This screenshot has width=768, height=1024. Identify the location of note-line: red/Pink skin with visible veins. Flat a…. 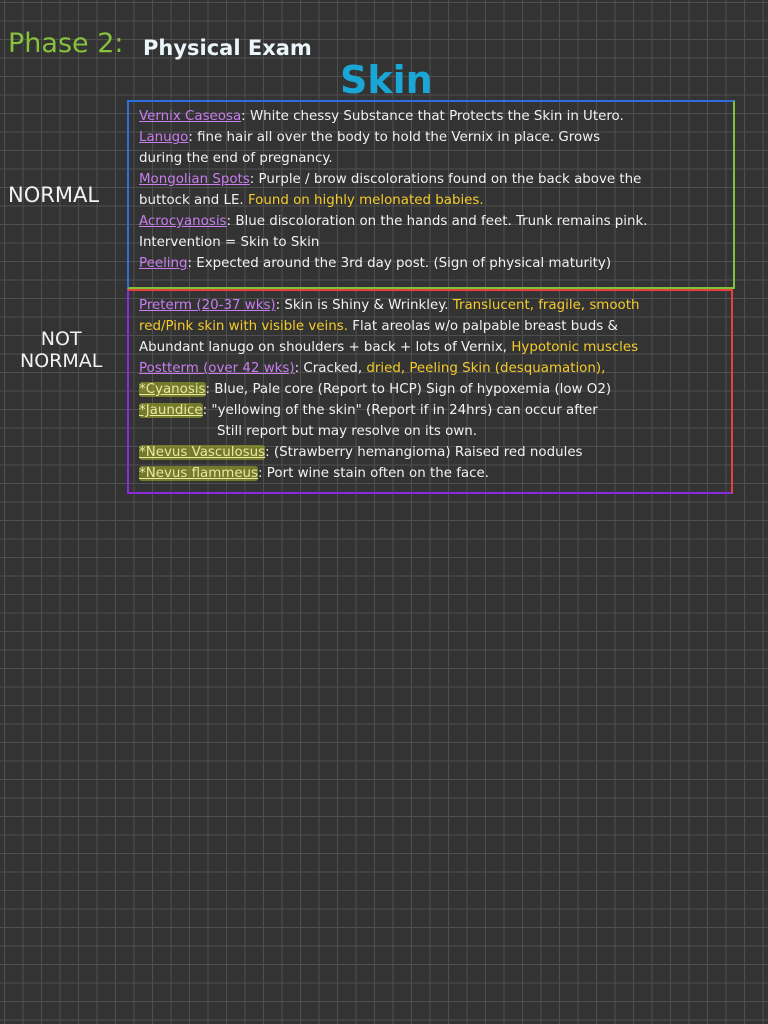
(432, 326).